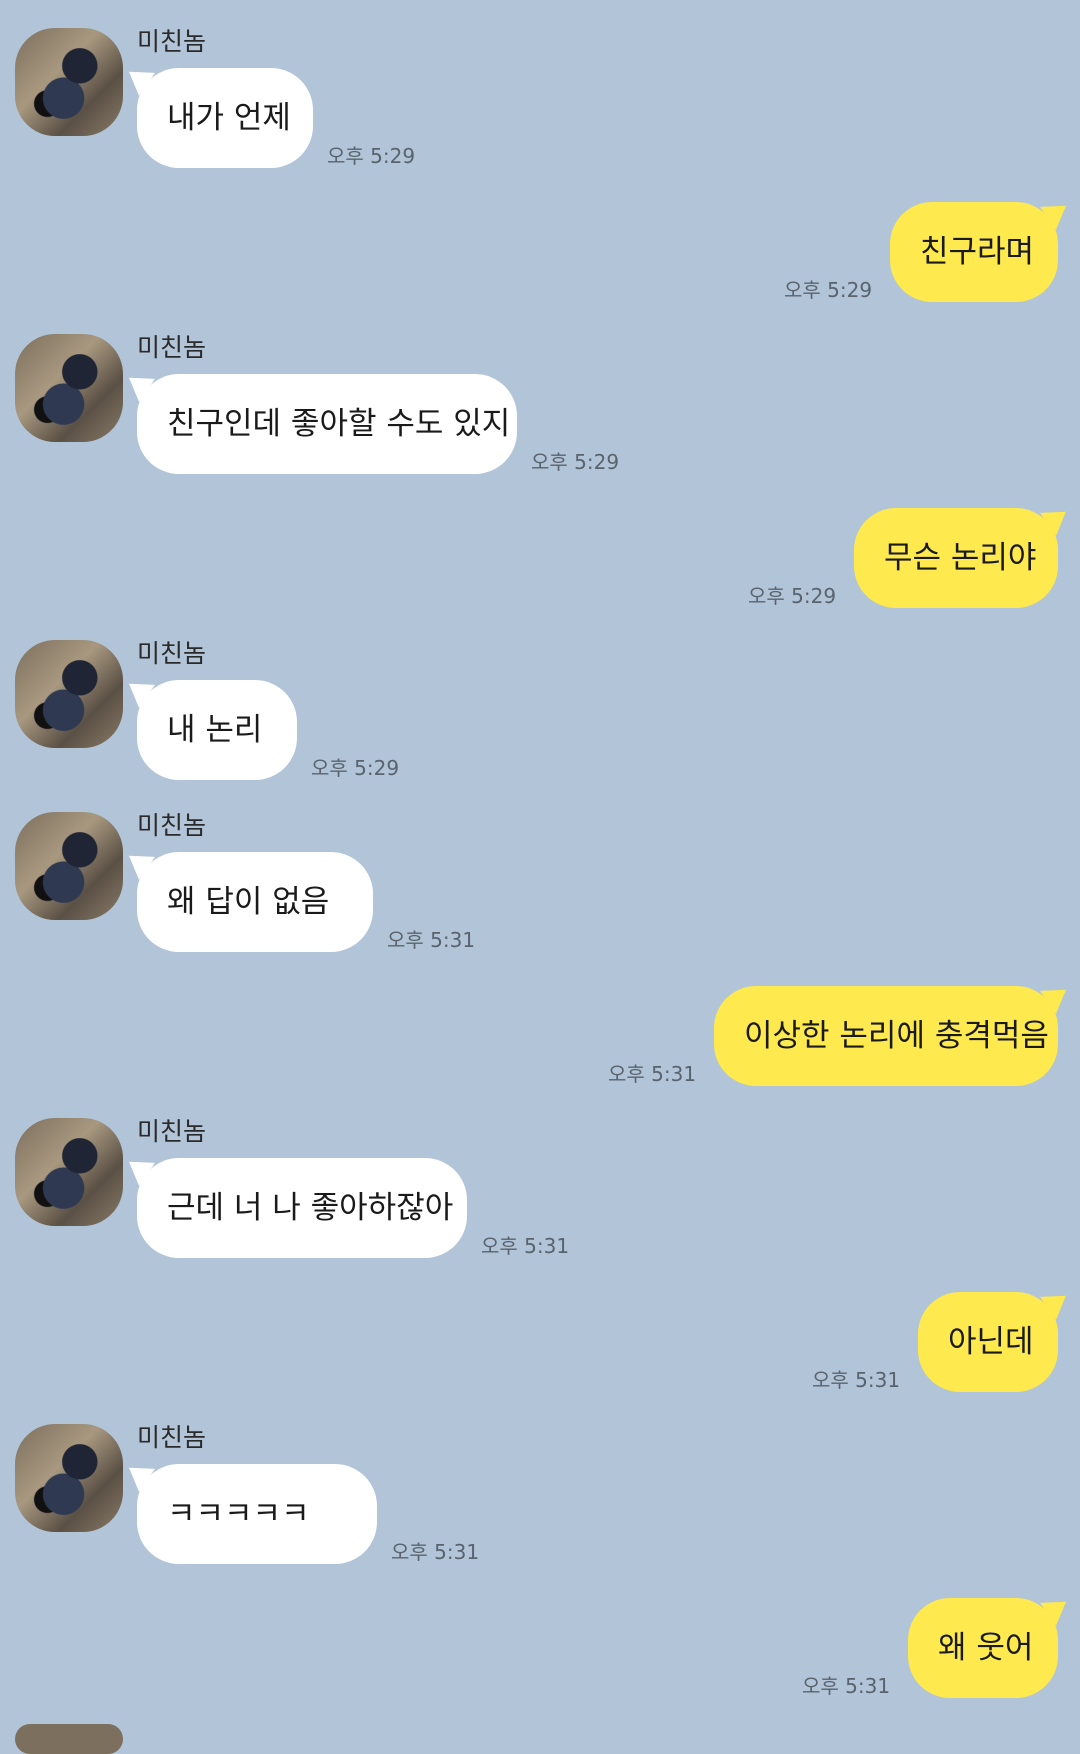 The image size is (1080, 1754). What do you see at coordinates (257, 1514) in the screenshot?
I see `incoming-message-bubble: ㅋㅋㅋㅋㅋ` at bounding box center [257, 1514].